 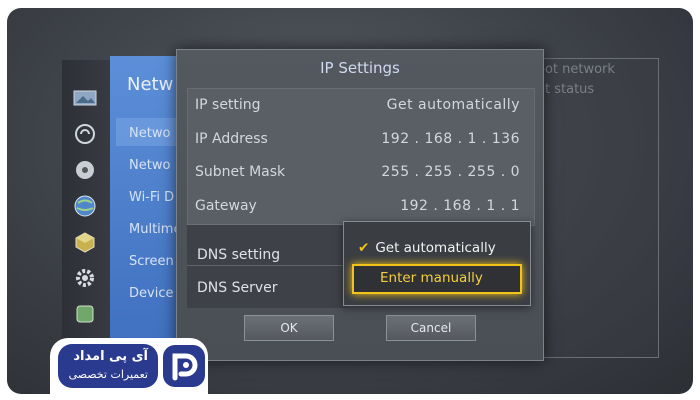 What do you see at coordinates (85, 242) in the screenshot?
I see `system-cube-icon` at bounding box center [85, 242].